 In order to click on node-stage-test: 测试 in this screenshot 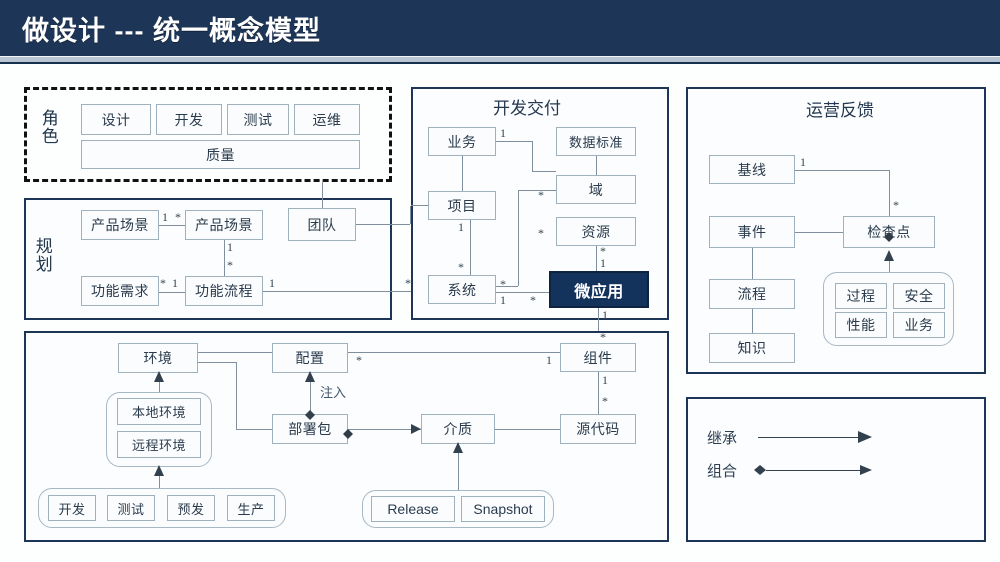, I will do `click(131, 508)`.